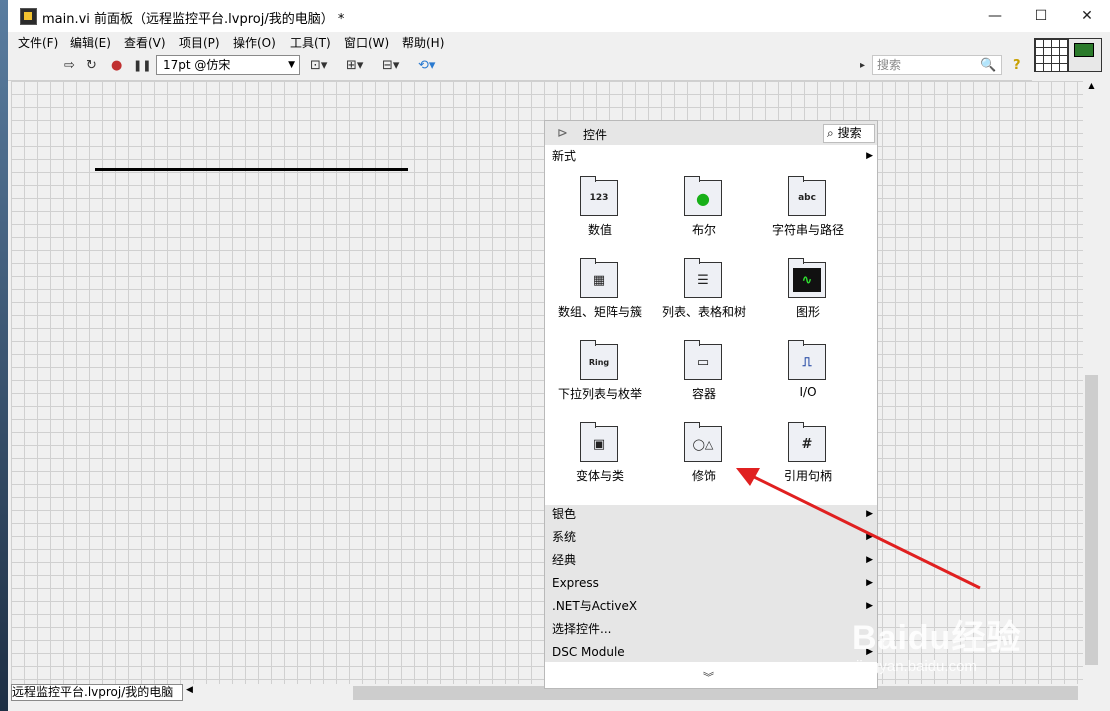  What do you see at coordinates (703, 394) in the screenshot?
I see `subpalette-label: 容器` at bounding box center [703, 394].